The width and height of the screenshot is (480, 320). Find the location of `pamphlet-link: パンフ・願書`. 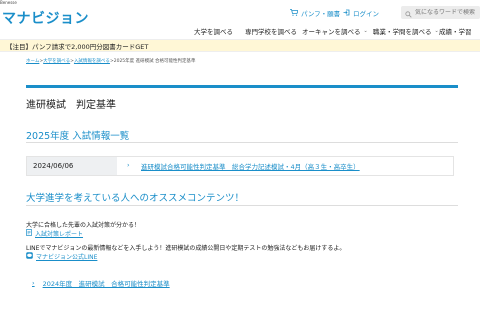

pamphlet-link: パンフ・願書 is located at coordinates (315, 13).